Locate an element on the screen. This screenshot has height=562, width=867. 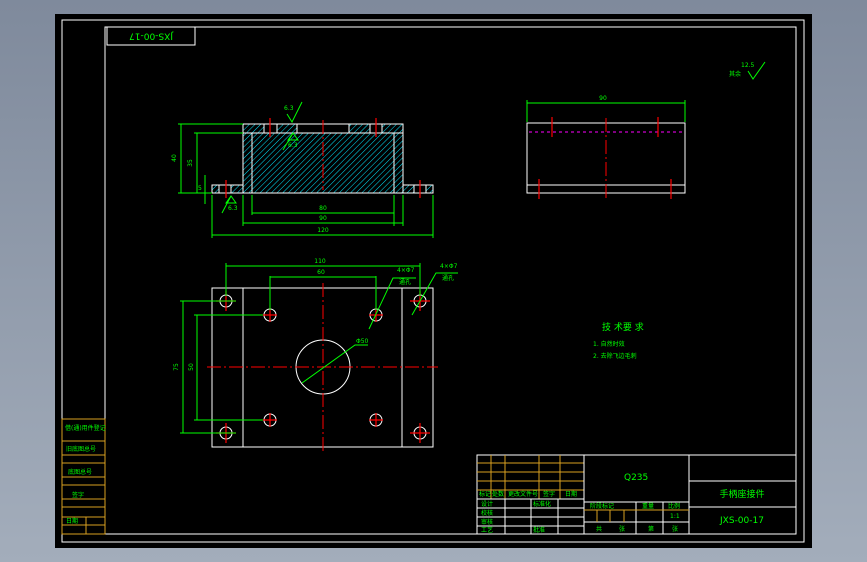
dim-height-inner: 35 is located at coordinates (190, 163).